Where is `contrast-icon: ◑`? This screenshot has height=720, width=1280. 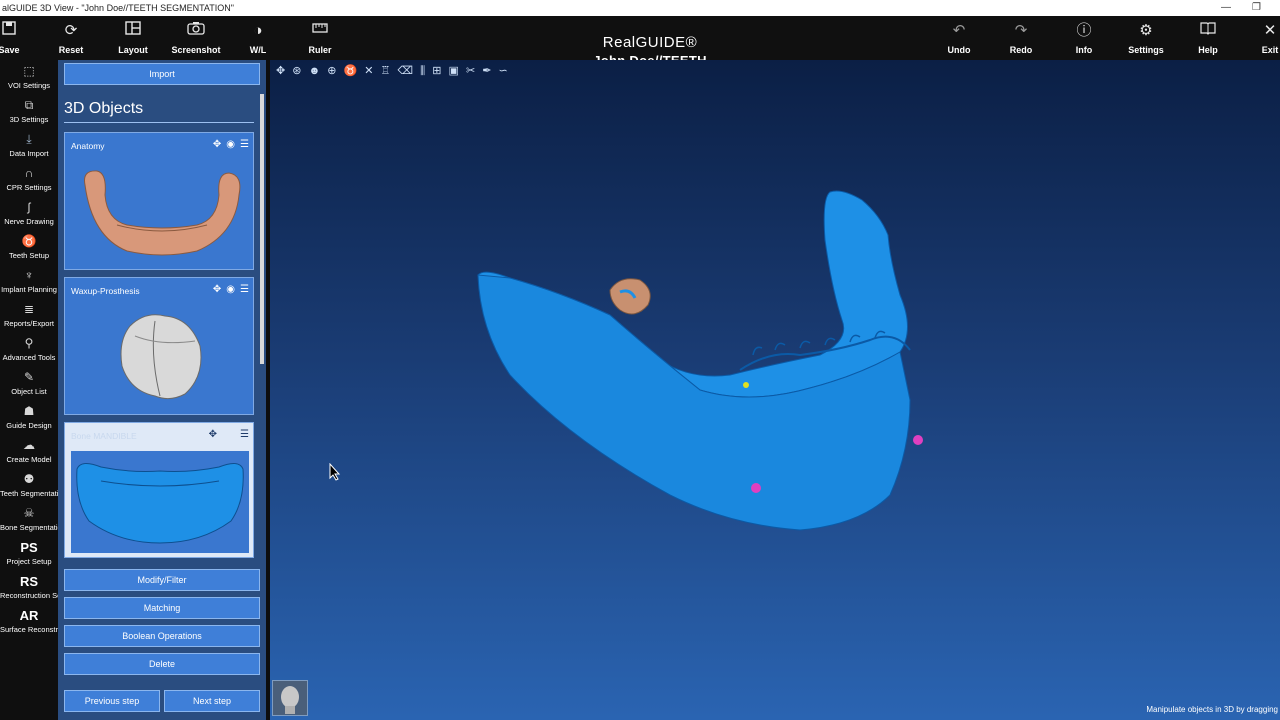
contrast-icon: ◑ is located at coordinates (258, 30).